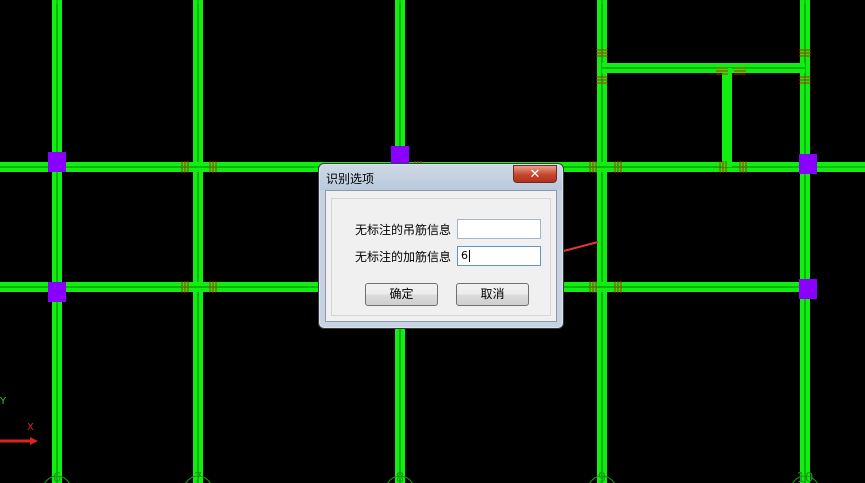  I want to click on ucs-x-label: X, so click(30, 427).